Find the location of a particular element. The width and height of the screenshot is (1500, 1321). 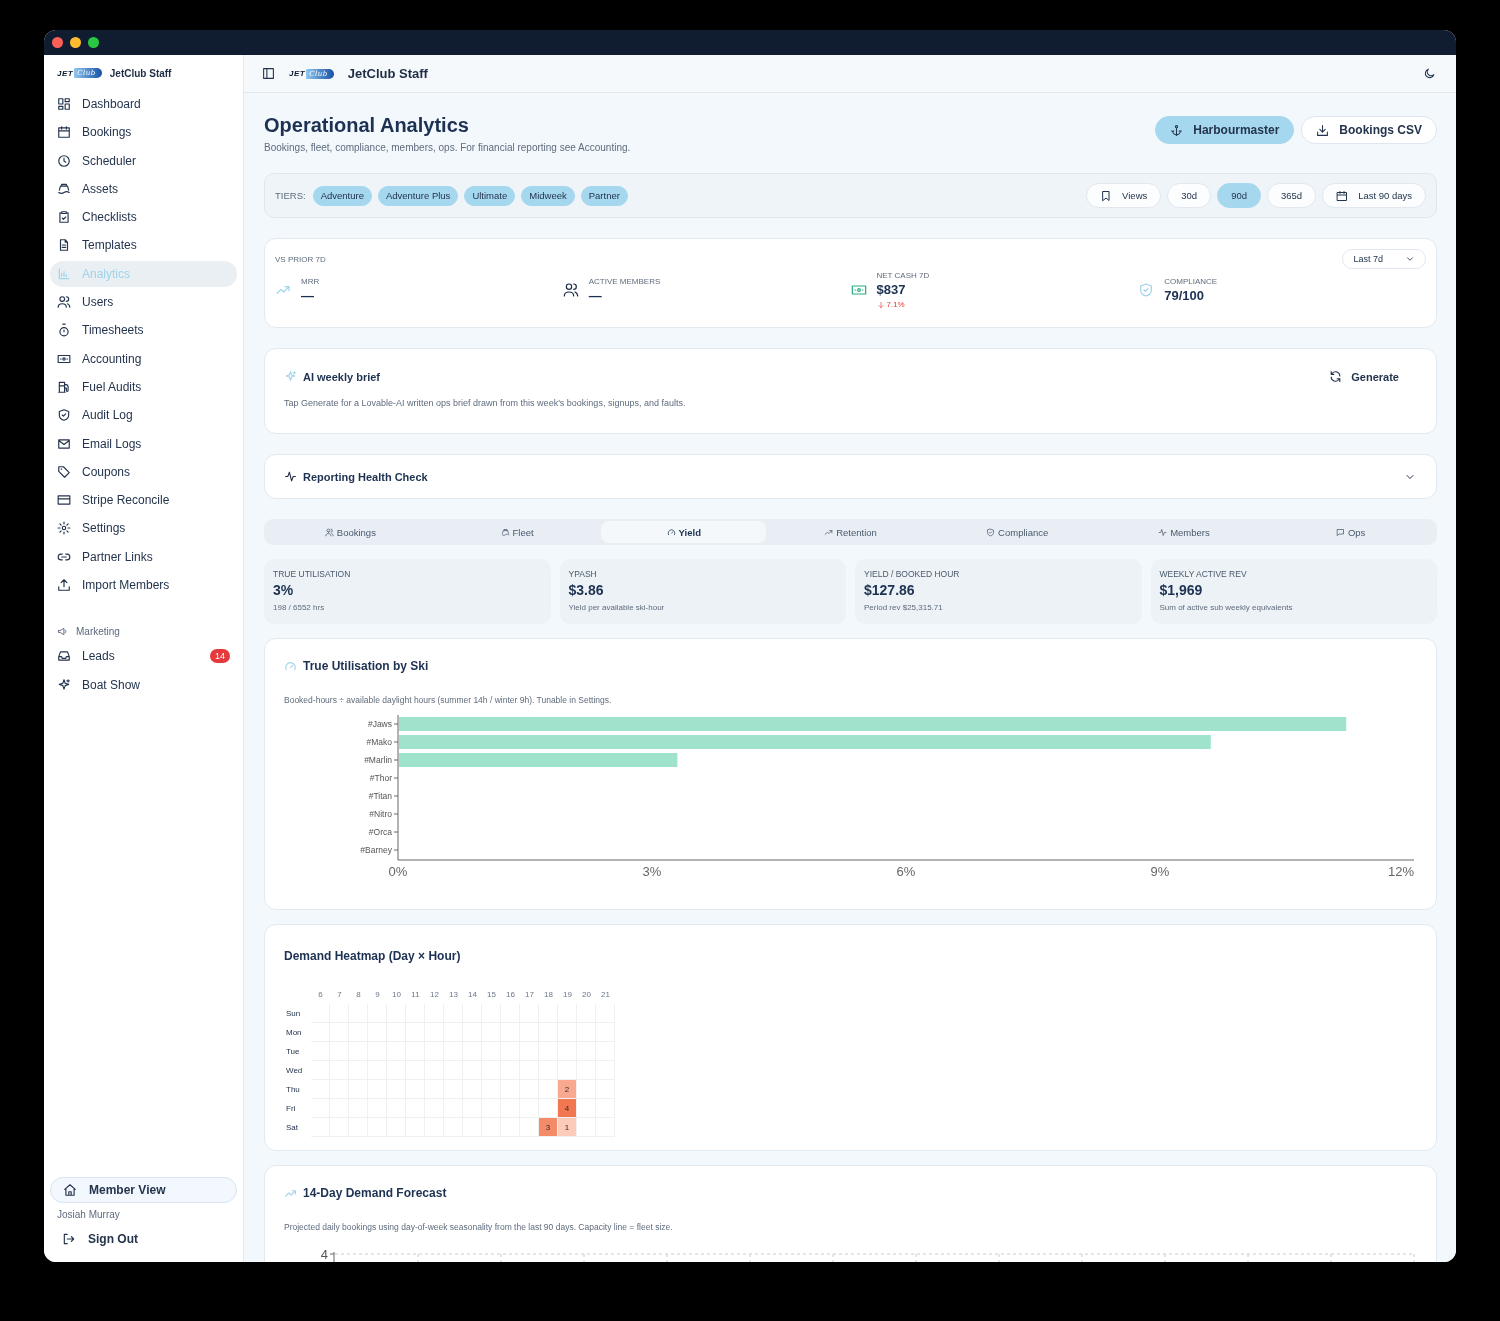

sidebar-item: Fuel Audits is located at coordinates (143, 386).